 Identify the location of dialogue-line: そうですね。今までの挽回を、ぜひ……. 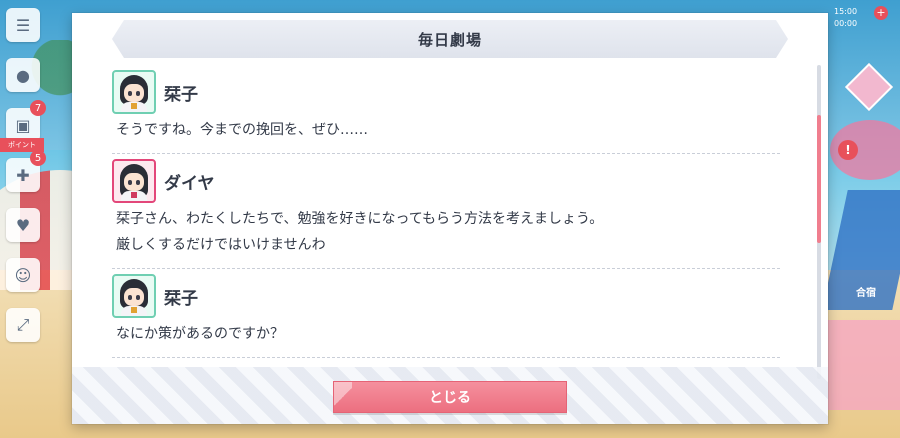
(242, 130).